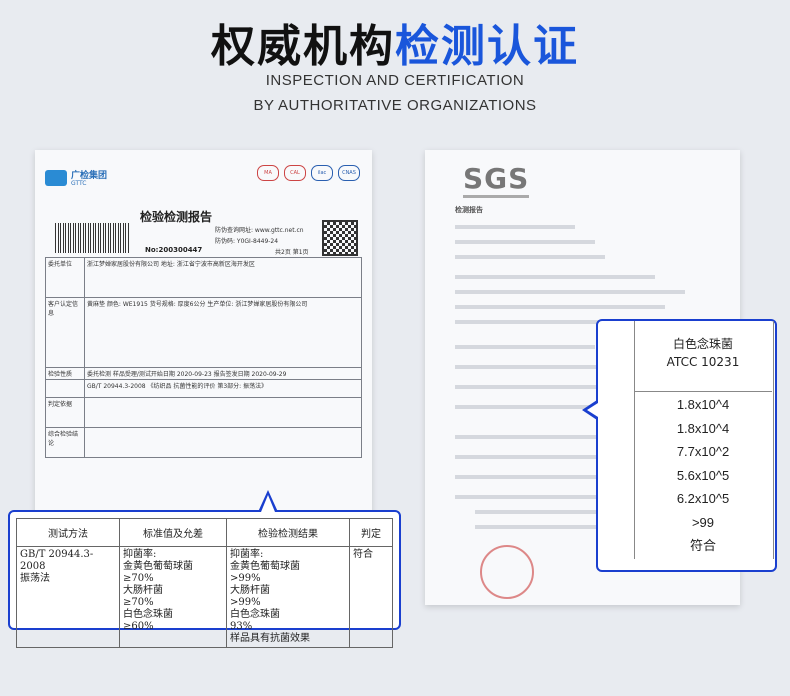 The width and height of the screenshot is (790, 696). Describe the element at coordinates (250, 590) in the screenshot. I see `result-line: 大肠杆菌` at that location.